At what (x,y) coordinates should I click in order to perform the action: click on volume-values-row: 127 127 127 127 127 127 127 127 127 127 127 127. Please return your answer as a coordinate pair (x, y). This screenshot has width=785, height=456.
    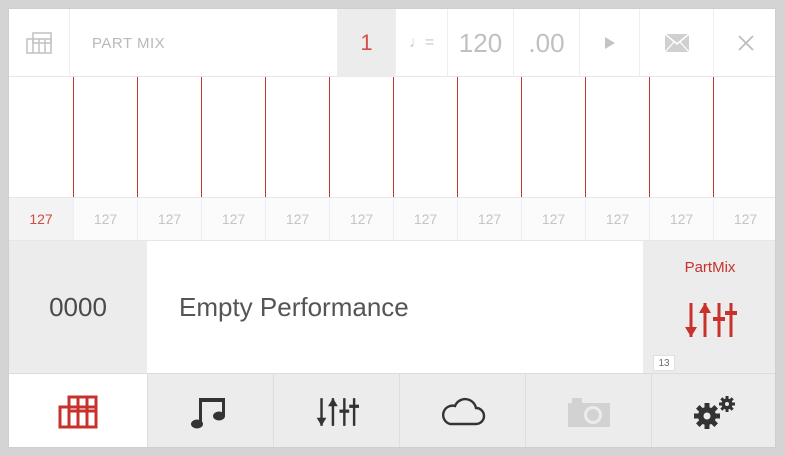
    Looking at the image, I should click on (392, 219).